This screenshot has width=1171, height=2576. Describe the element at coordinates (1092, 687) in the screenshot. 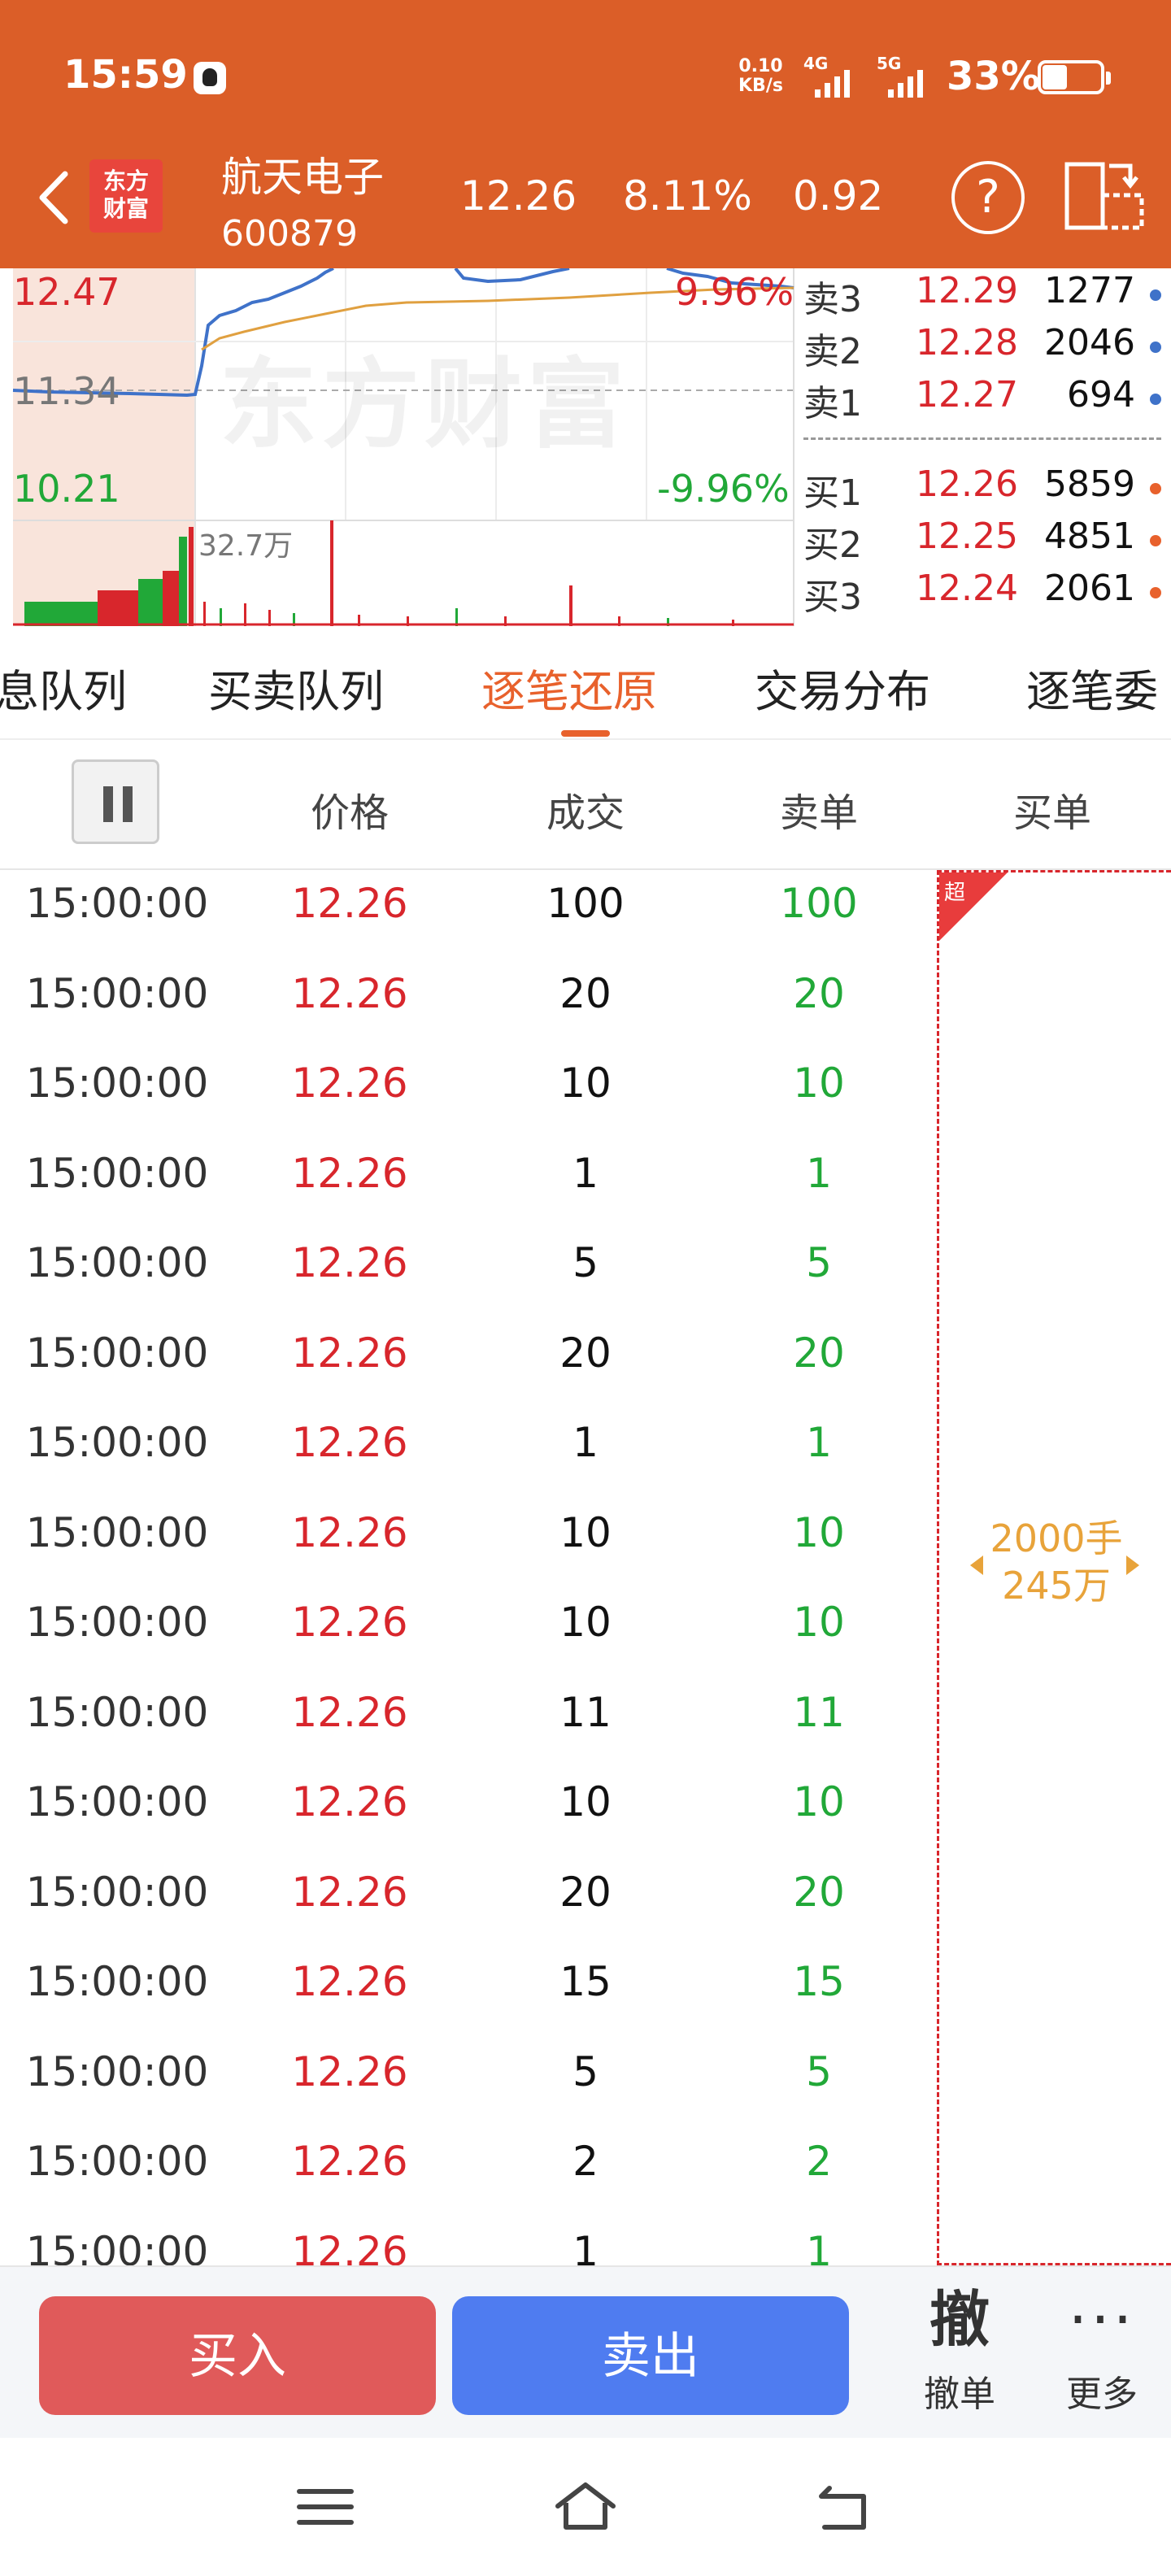

I see `tab-tick-orders: 逐笔委` at that location.